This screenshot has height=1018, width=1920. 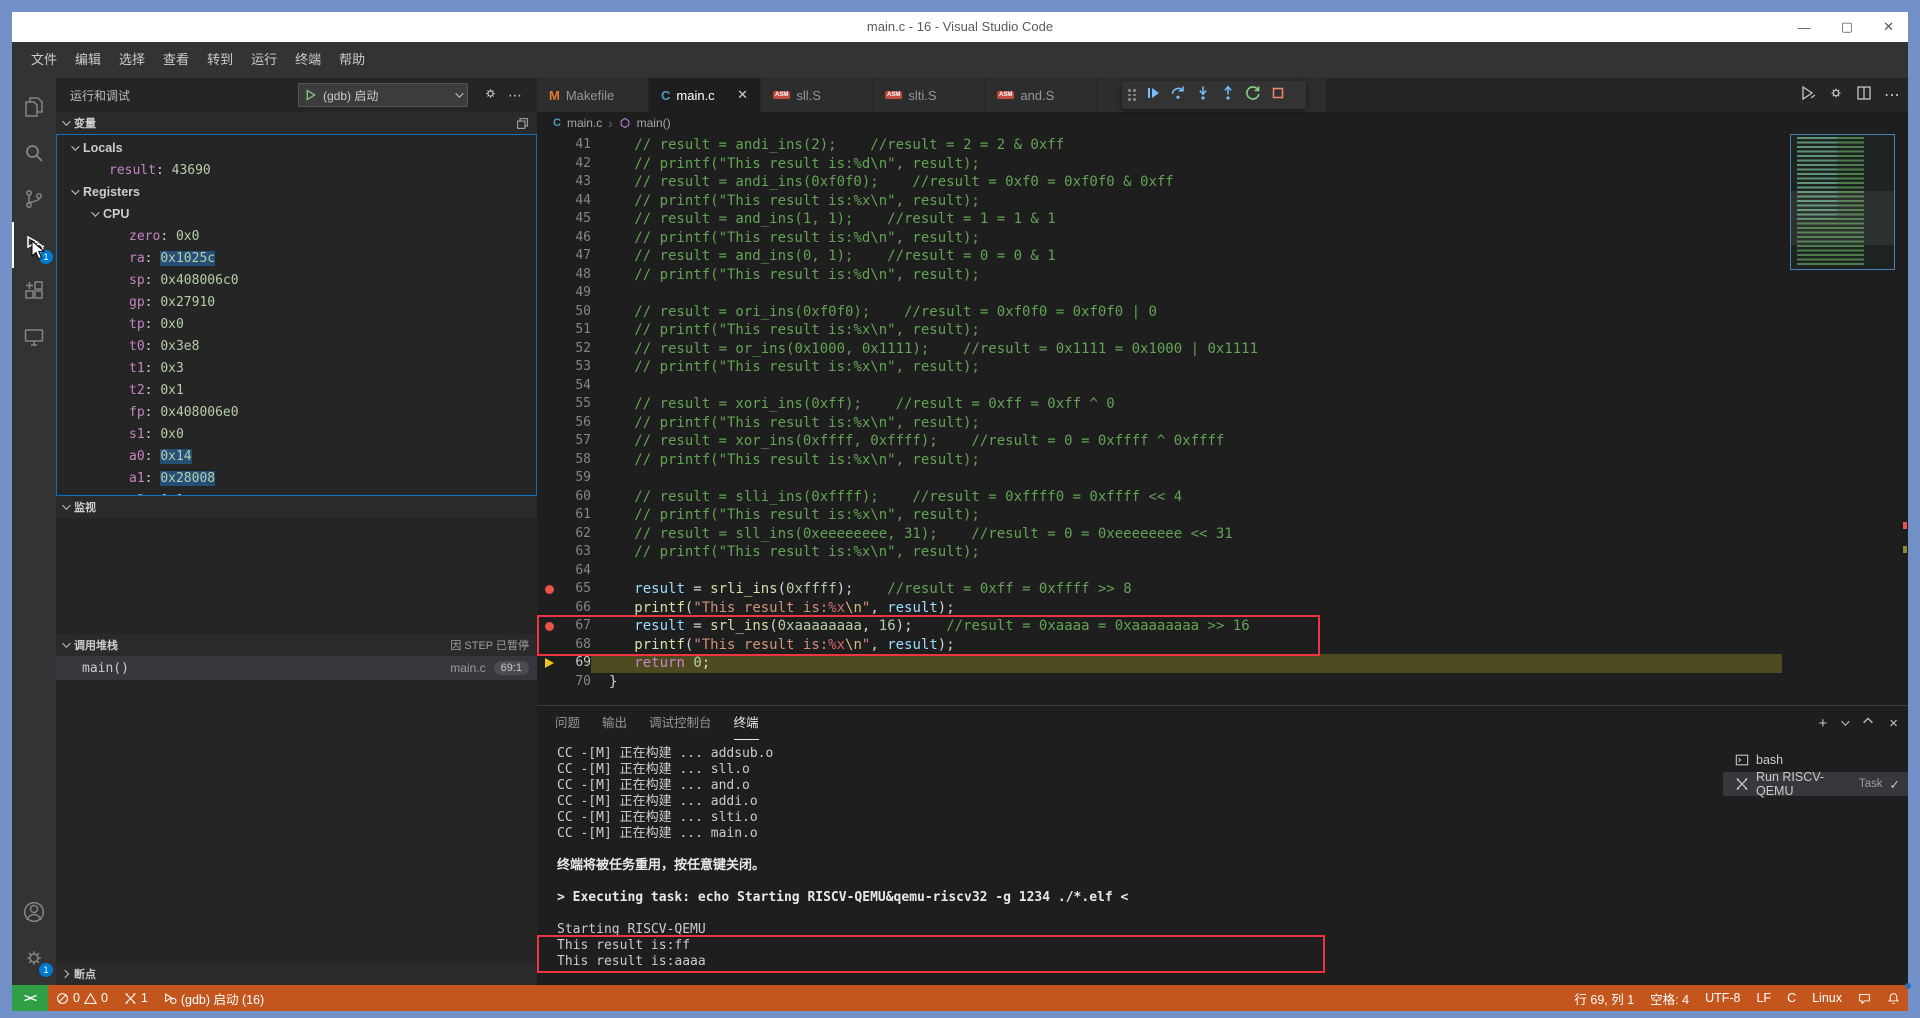 I want to click on minimap, so click(x=1842, y=202).